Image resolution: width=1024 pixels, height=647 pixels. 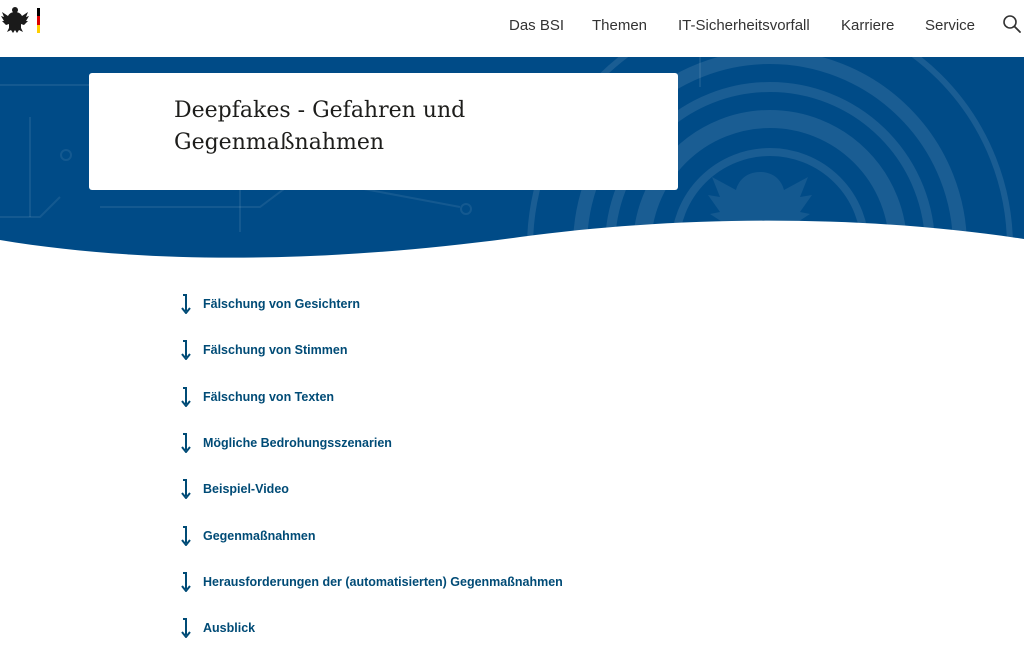 What do you see at coordinates (536, 26) in the screenshot?
I see `nav-item-das-bsi: Das BSI` at bounding box center [536, 26].